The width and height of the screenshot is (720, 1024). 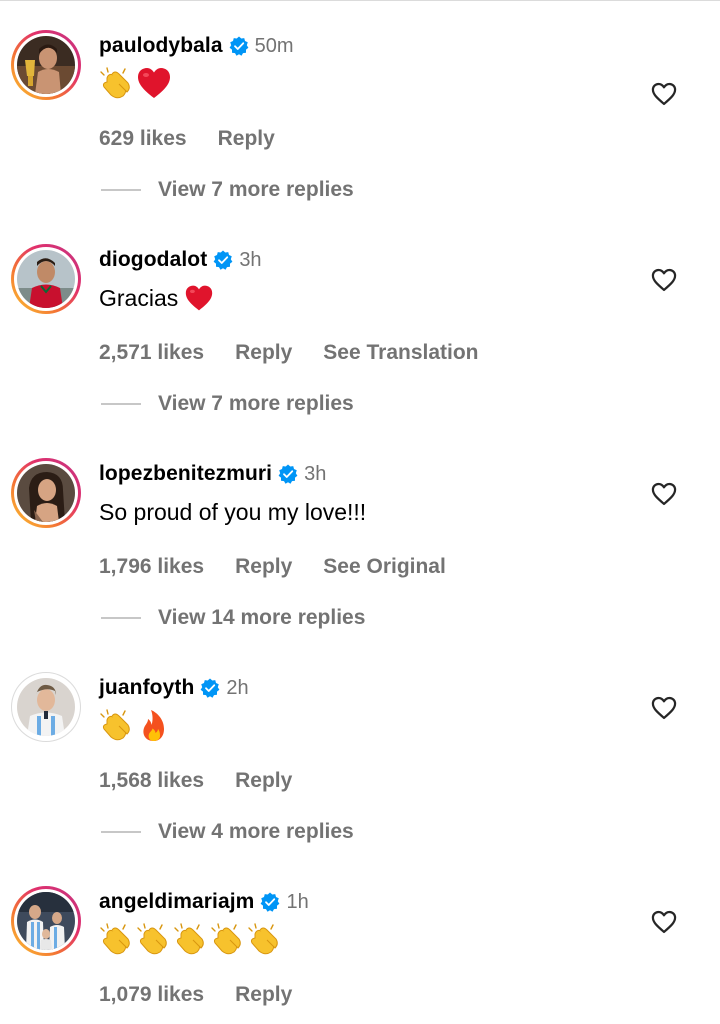 I want to click on comment-meta: 2,571 likes Reply See Translation, so click(x=304, y=353).